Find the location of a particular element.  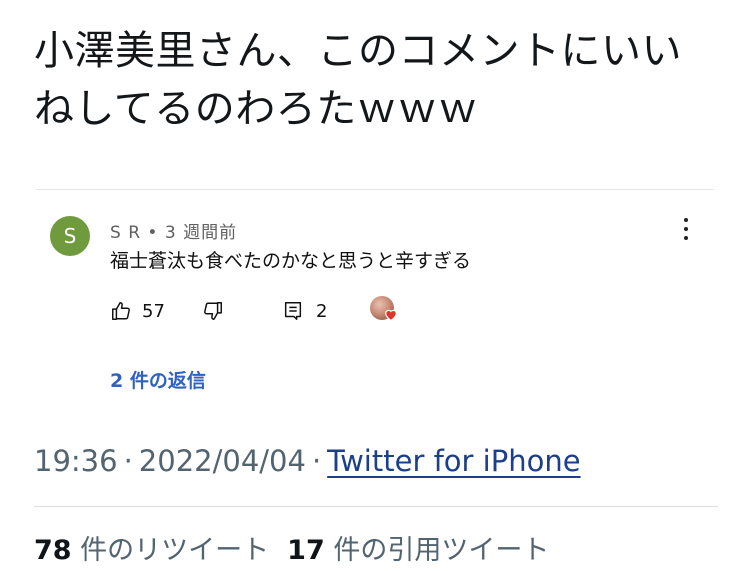

dislike-button is located at coordinates (213, 311).